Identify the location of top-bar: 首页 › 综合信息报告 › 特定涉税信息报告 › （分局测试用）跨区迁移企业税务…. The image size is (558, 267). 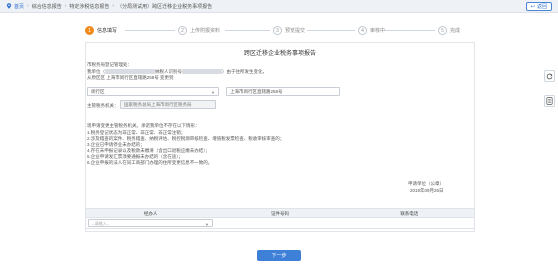
(279, 6).